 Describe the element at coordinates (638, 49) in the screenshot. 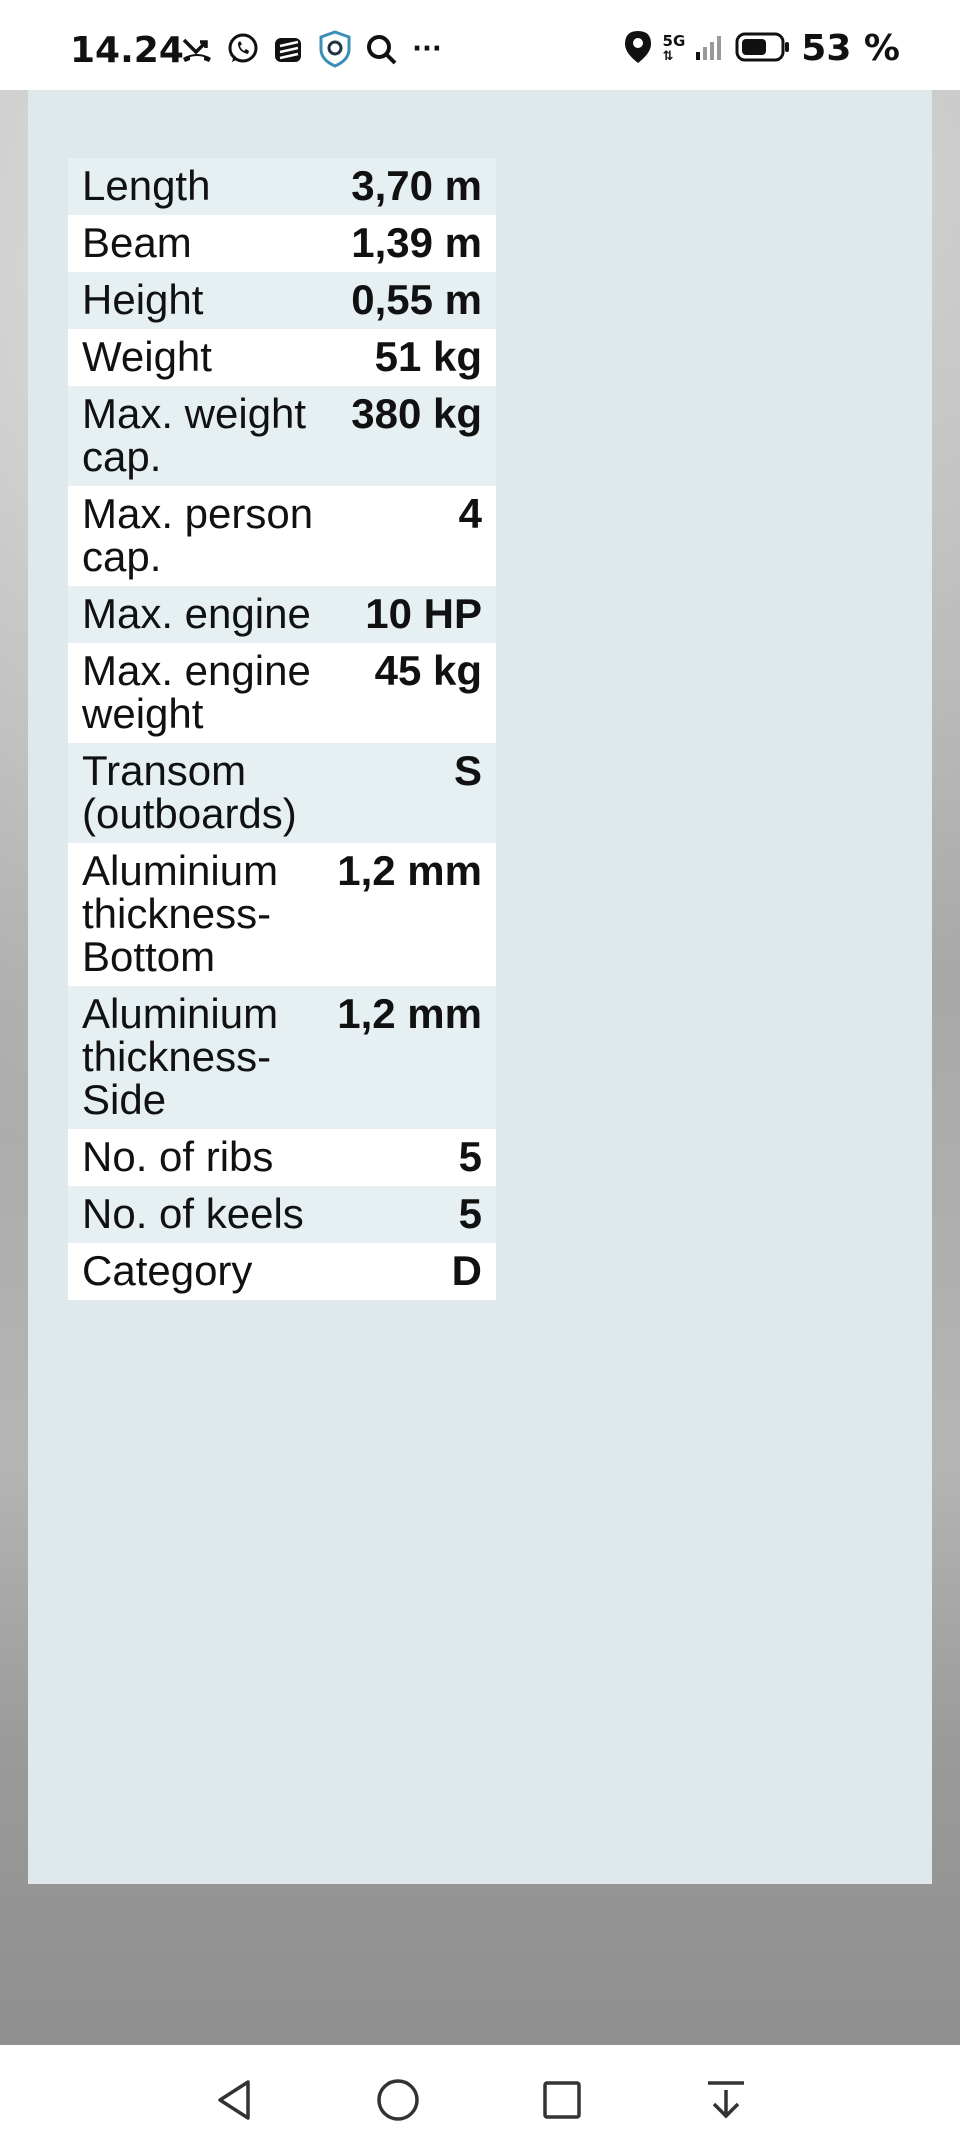

I see `location-icon` at that location.